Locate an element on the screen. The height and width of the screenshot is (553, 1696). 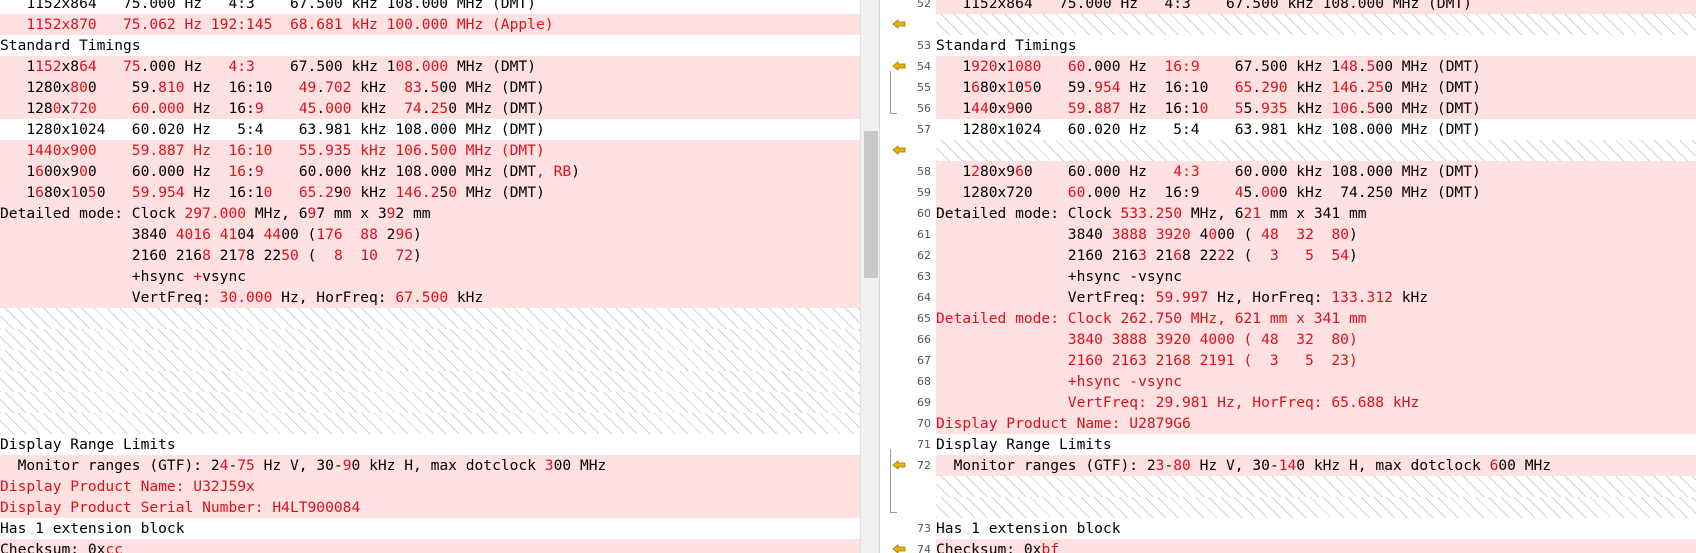
changed-text: 44 is located at coordinates (272, 234).